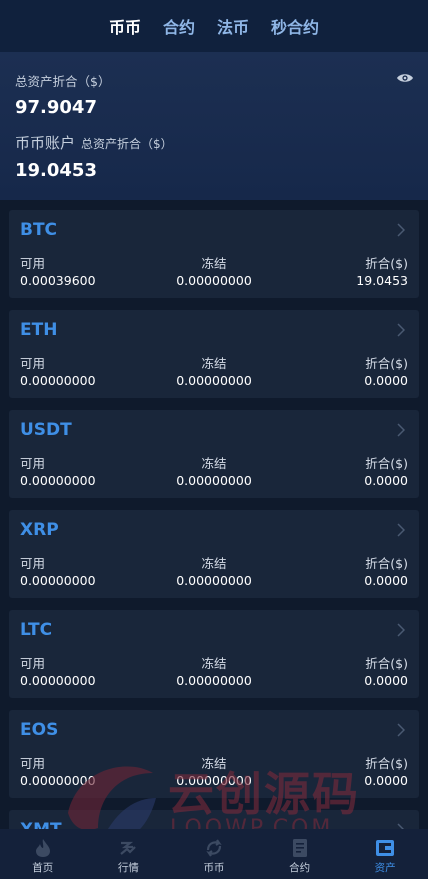  Describe the element at coordinates (63, 81) in the screenshot. I see `total-assets-label: 总资产折合（$）` at that location.